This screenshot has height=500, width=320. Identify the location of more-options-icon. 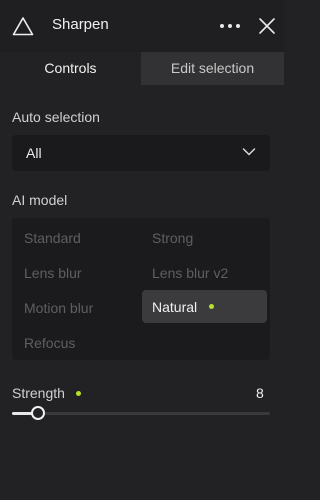
(230, 26).